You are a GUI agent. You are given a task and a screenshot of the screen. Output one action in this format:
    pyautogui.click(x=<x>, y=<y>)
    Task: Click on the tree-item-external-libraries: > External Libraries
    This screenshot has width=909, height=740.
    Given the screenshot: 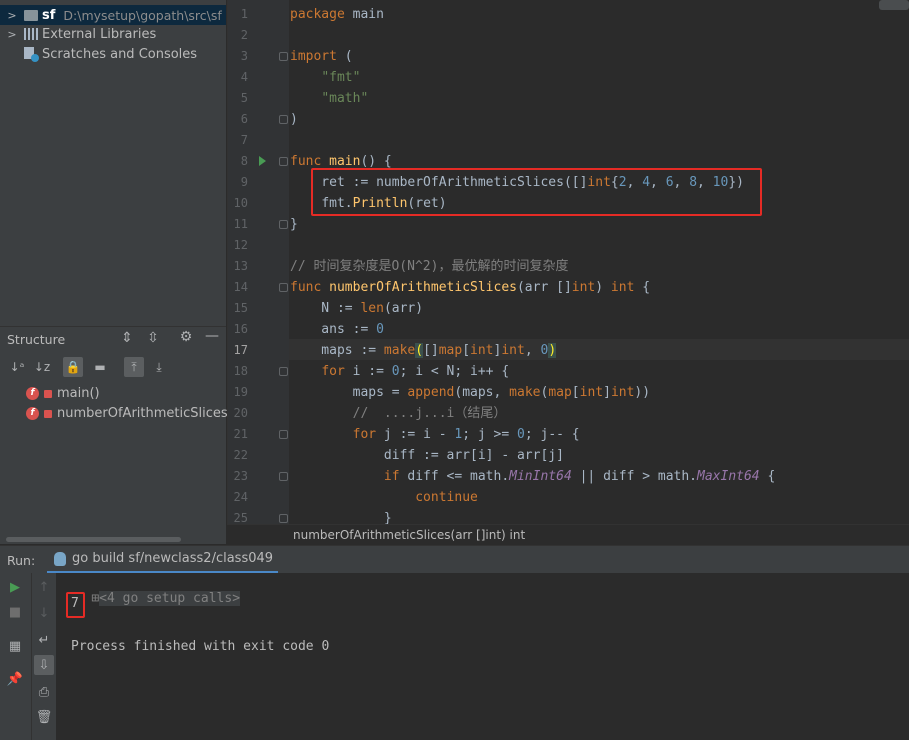 What is the action you would take?
    pyautogui.click(x=113, y=34)
    